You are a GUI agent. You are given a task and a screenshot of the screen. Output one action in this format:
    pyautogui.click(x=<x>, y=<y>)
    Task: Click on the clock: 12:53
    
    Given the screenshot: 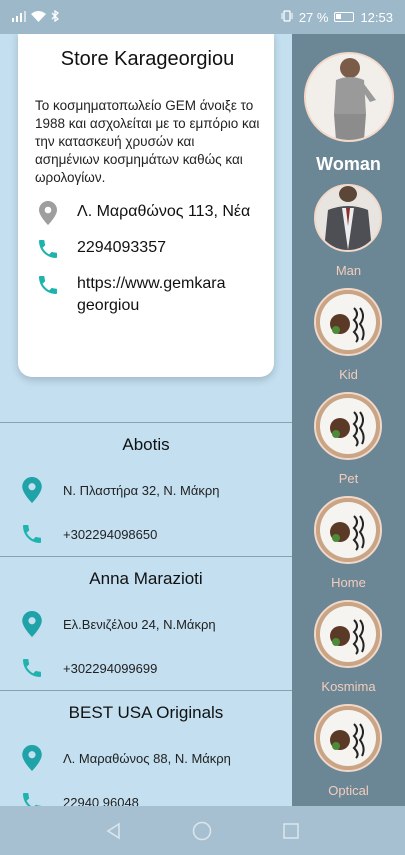 What is the action you would take?
    pyautogui.click(x=376, y=17)
    